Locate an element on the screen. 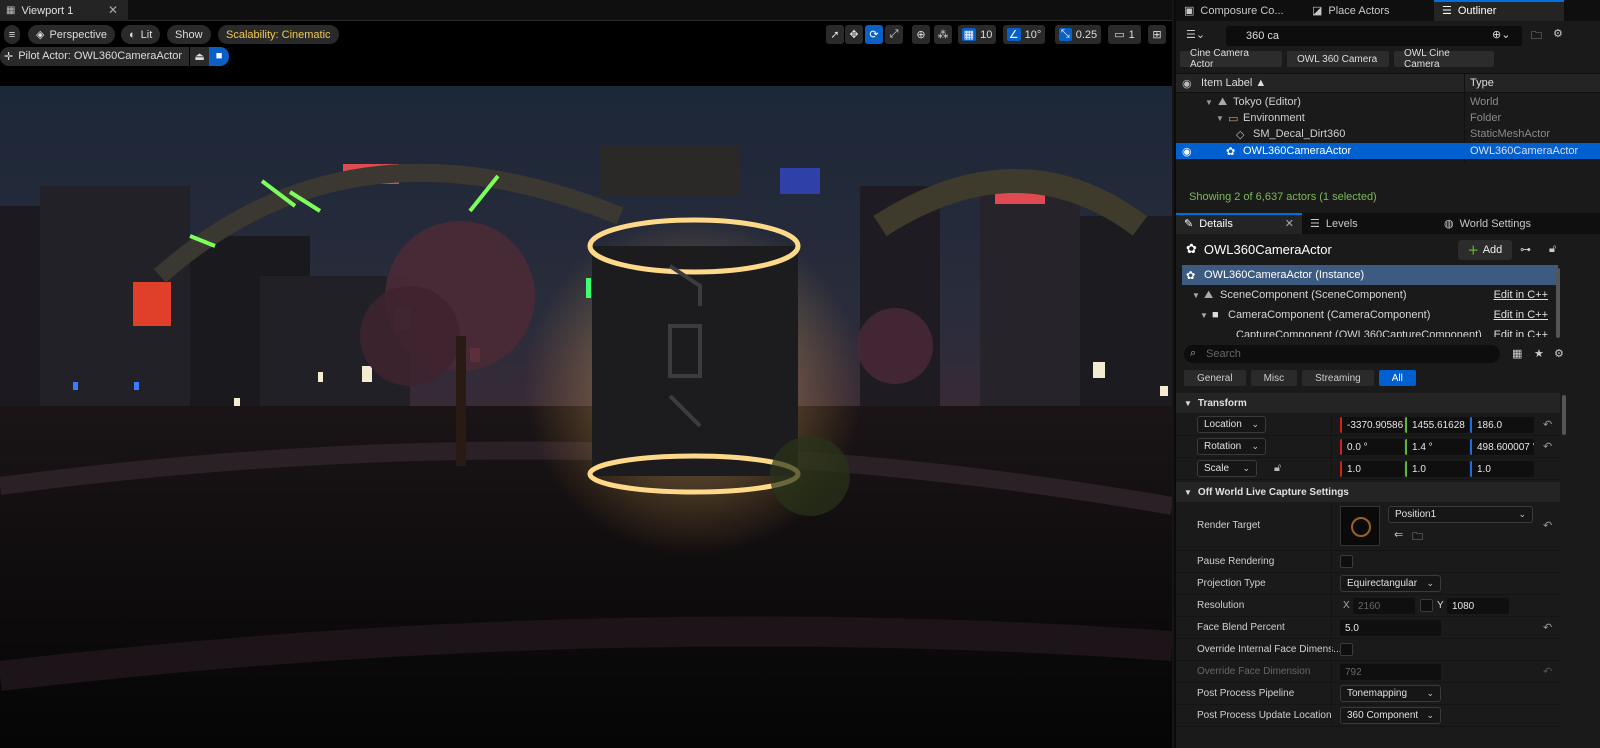 The height and width of the screenshot is (748, 1600). new-folder-icon: 🗀 is located at coordinates (1536, 36).